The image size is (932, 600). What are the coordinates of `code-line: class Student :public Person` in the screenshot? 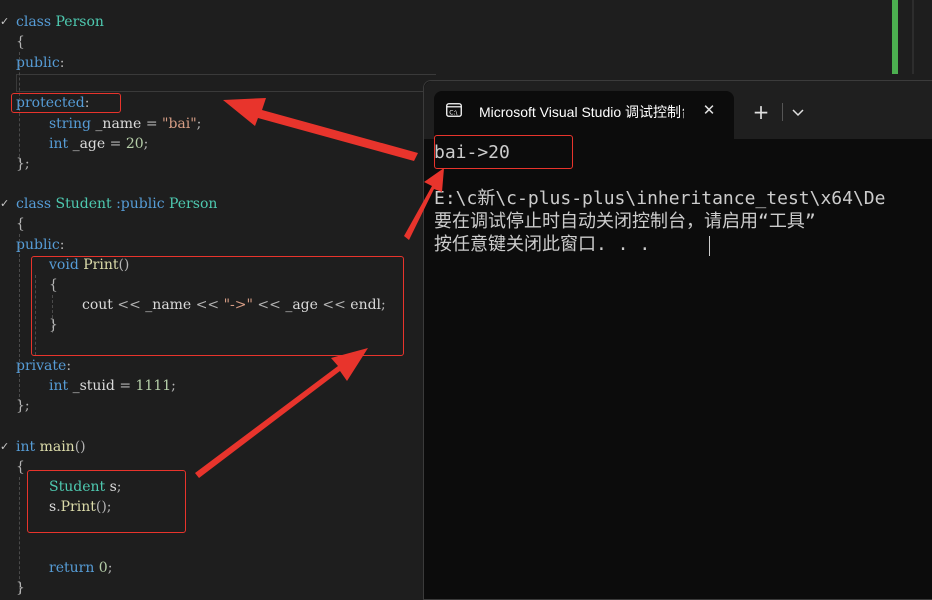 It's located at (117, 204).